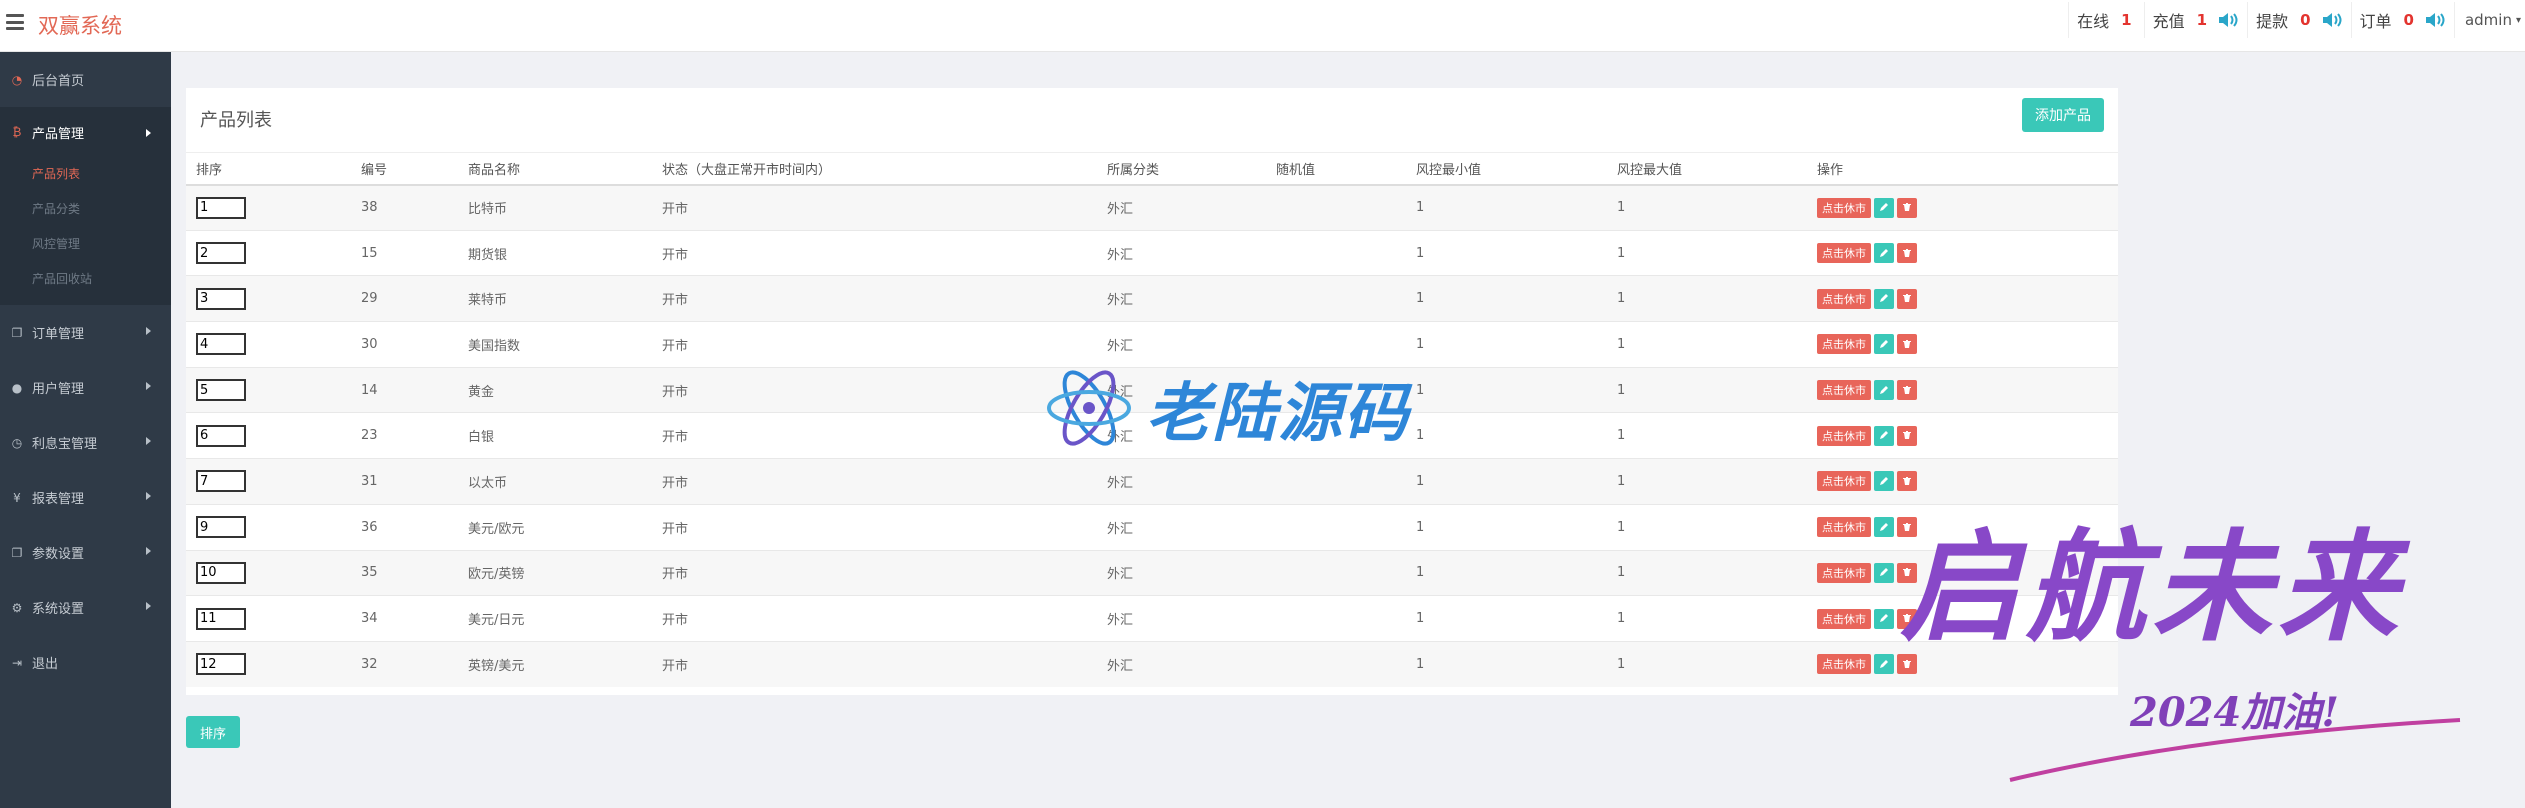  I want to click on sidebar-item-label: 利息宝管理, so click(65, 444).